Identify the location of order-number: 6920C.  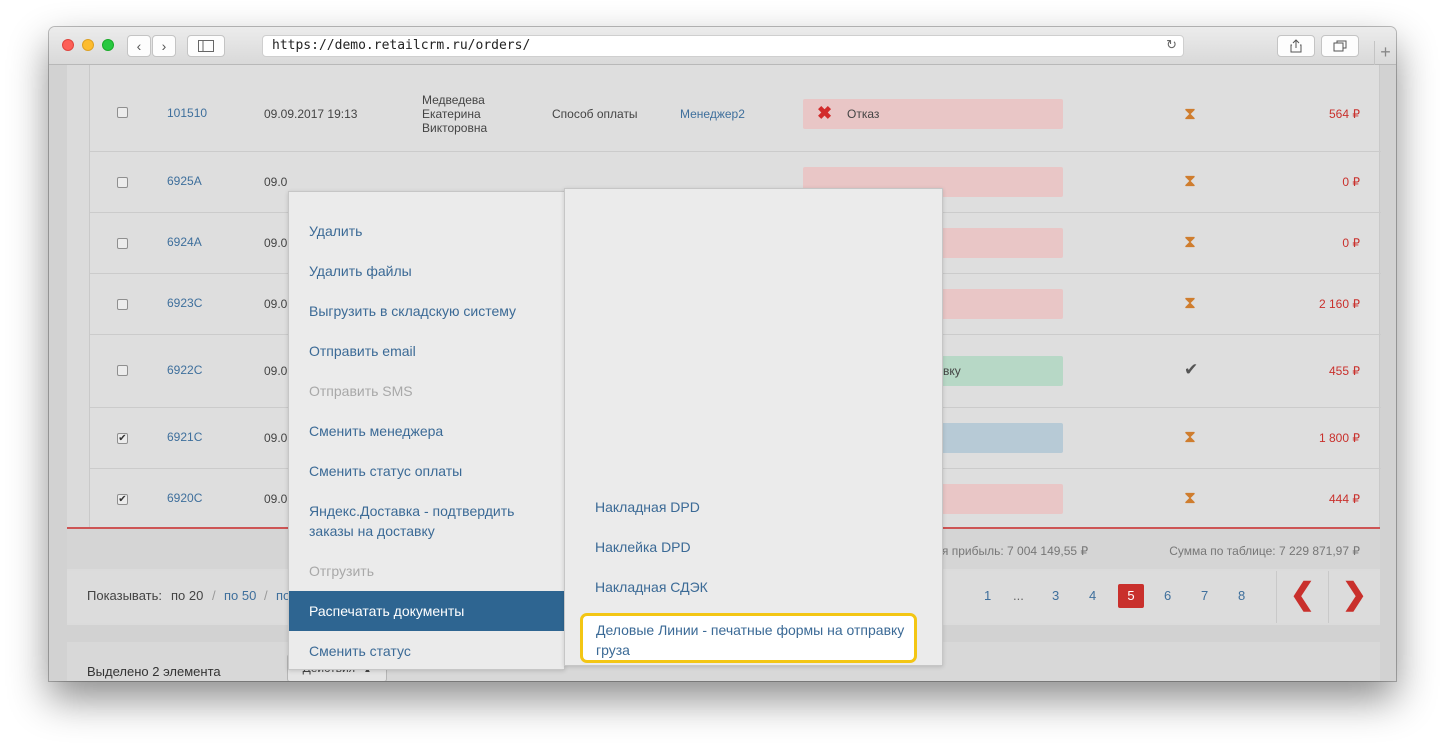
(184, 498).